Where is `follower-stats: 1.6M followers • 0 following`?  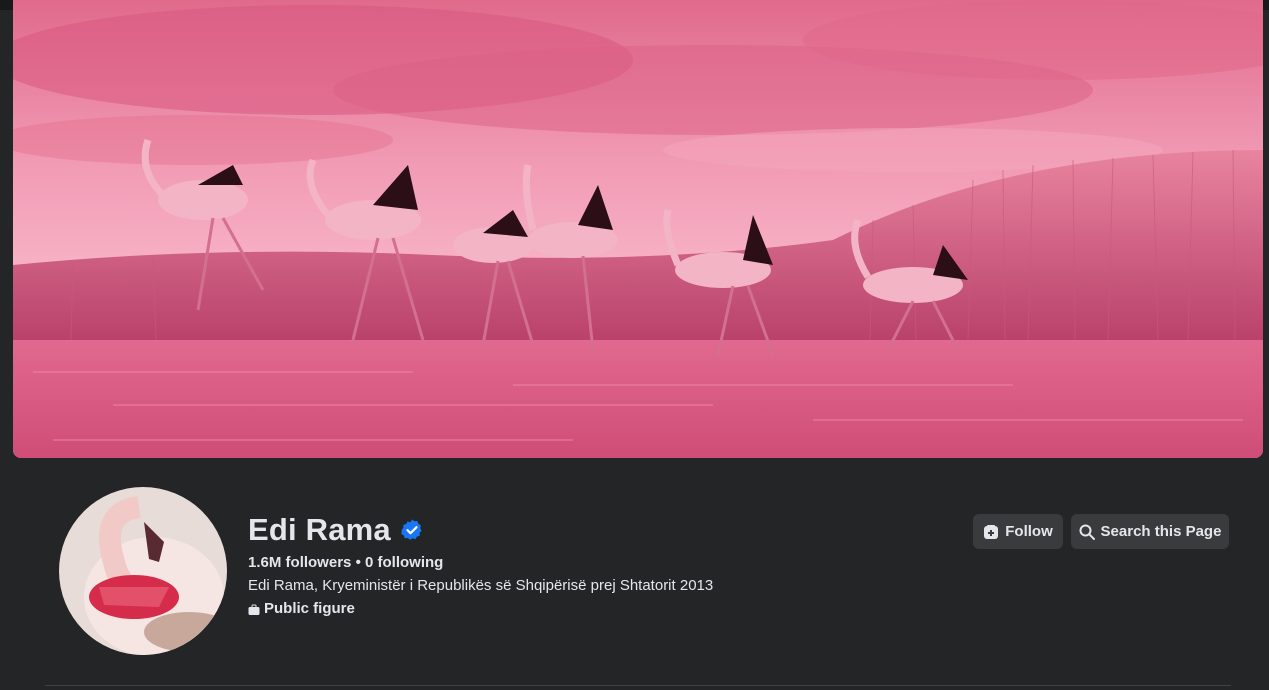
follower-stats: 1.6M followers • 0 following is located at coordinates (345, 562).